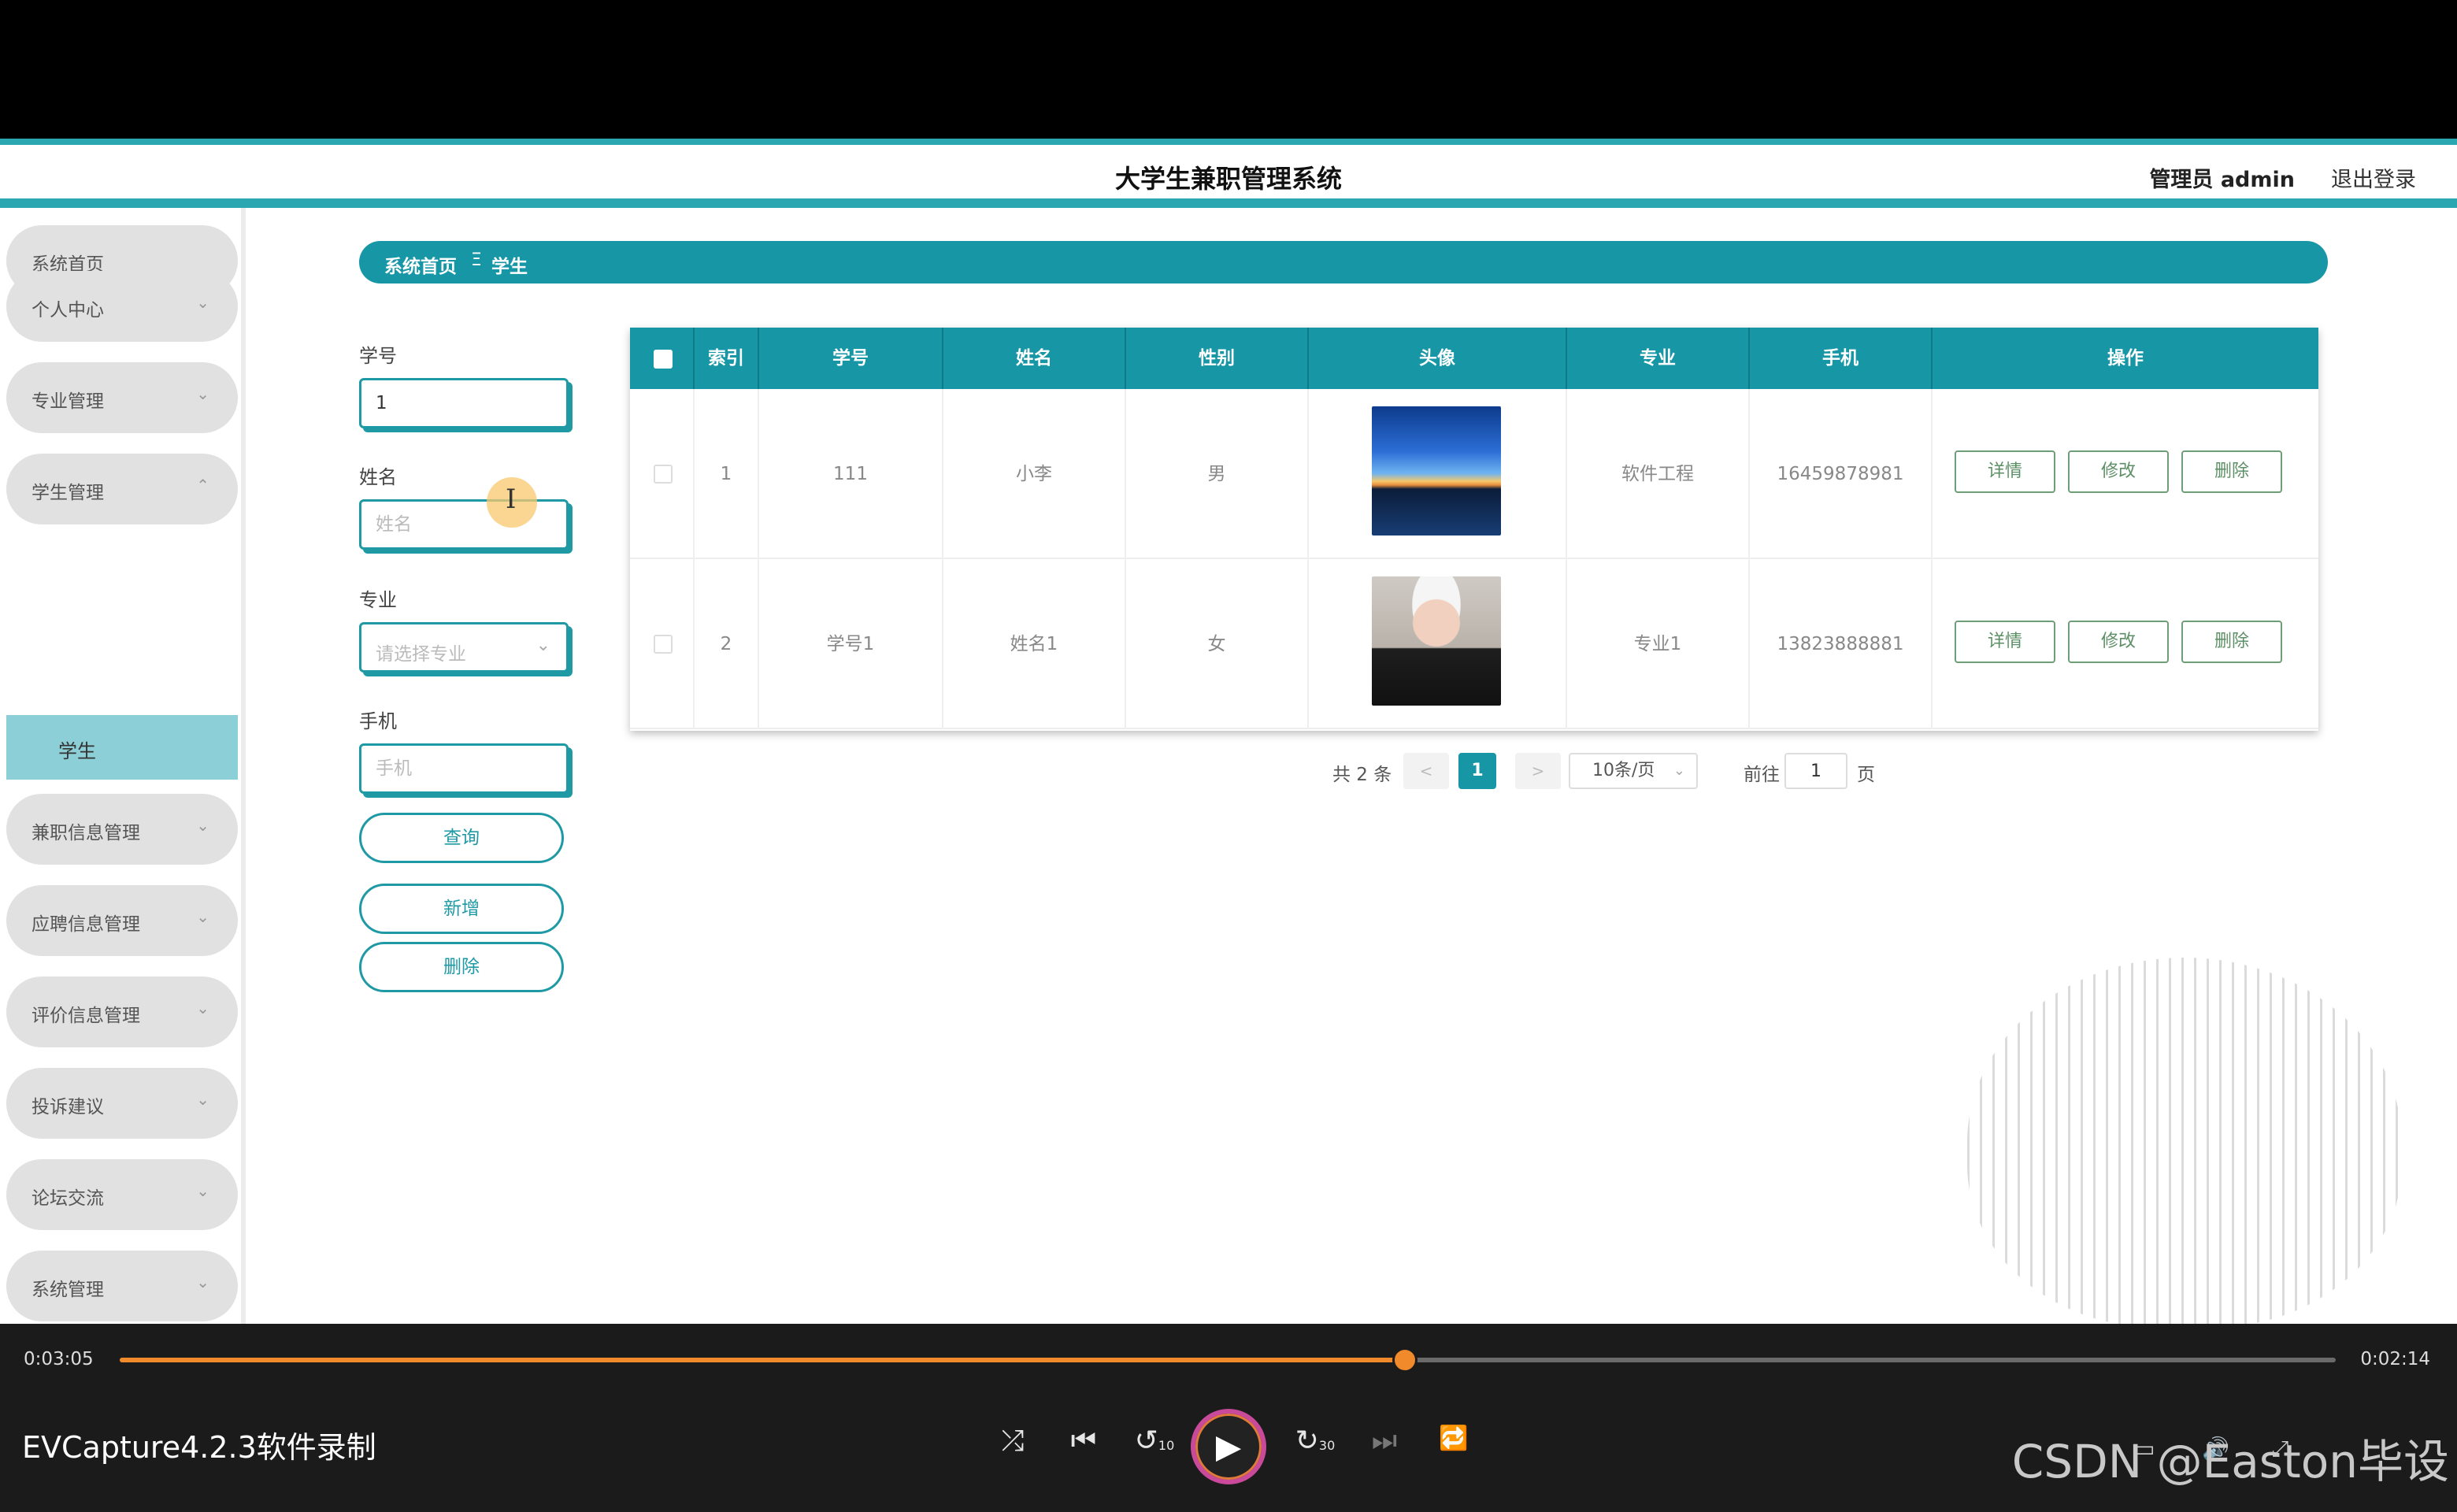  What do you see at coordinates (122, 489) in the screenshot?
I see `sidebar-item-student-management: 学生管理 ⌃` at bounding box center [122, 489].